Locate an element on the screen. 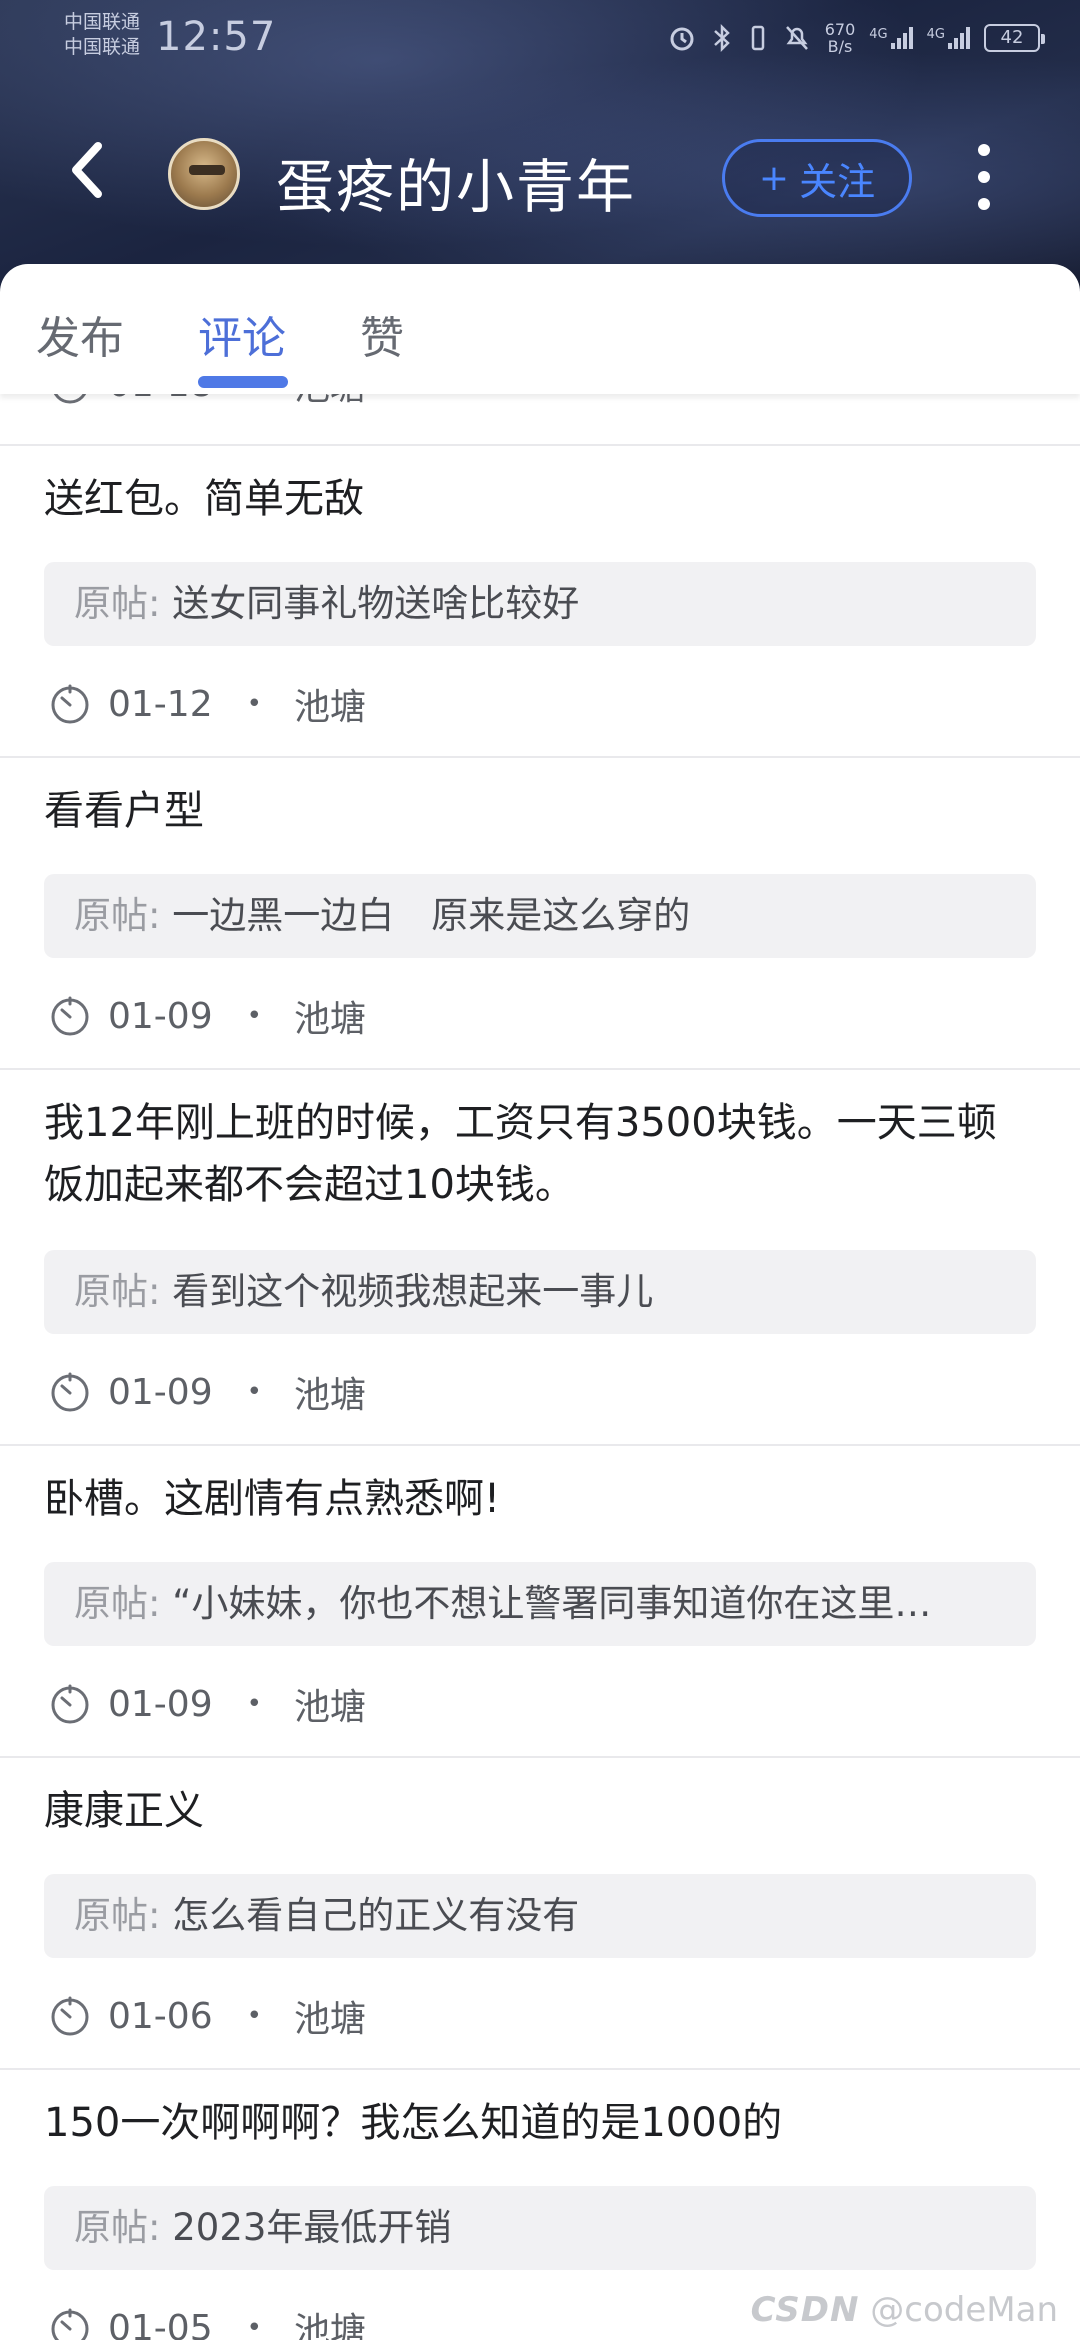  original-post-title: 送女同事礼物送啥比较好 is located at coordinates (376, 603).